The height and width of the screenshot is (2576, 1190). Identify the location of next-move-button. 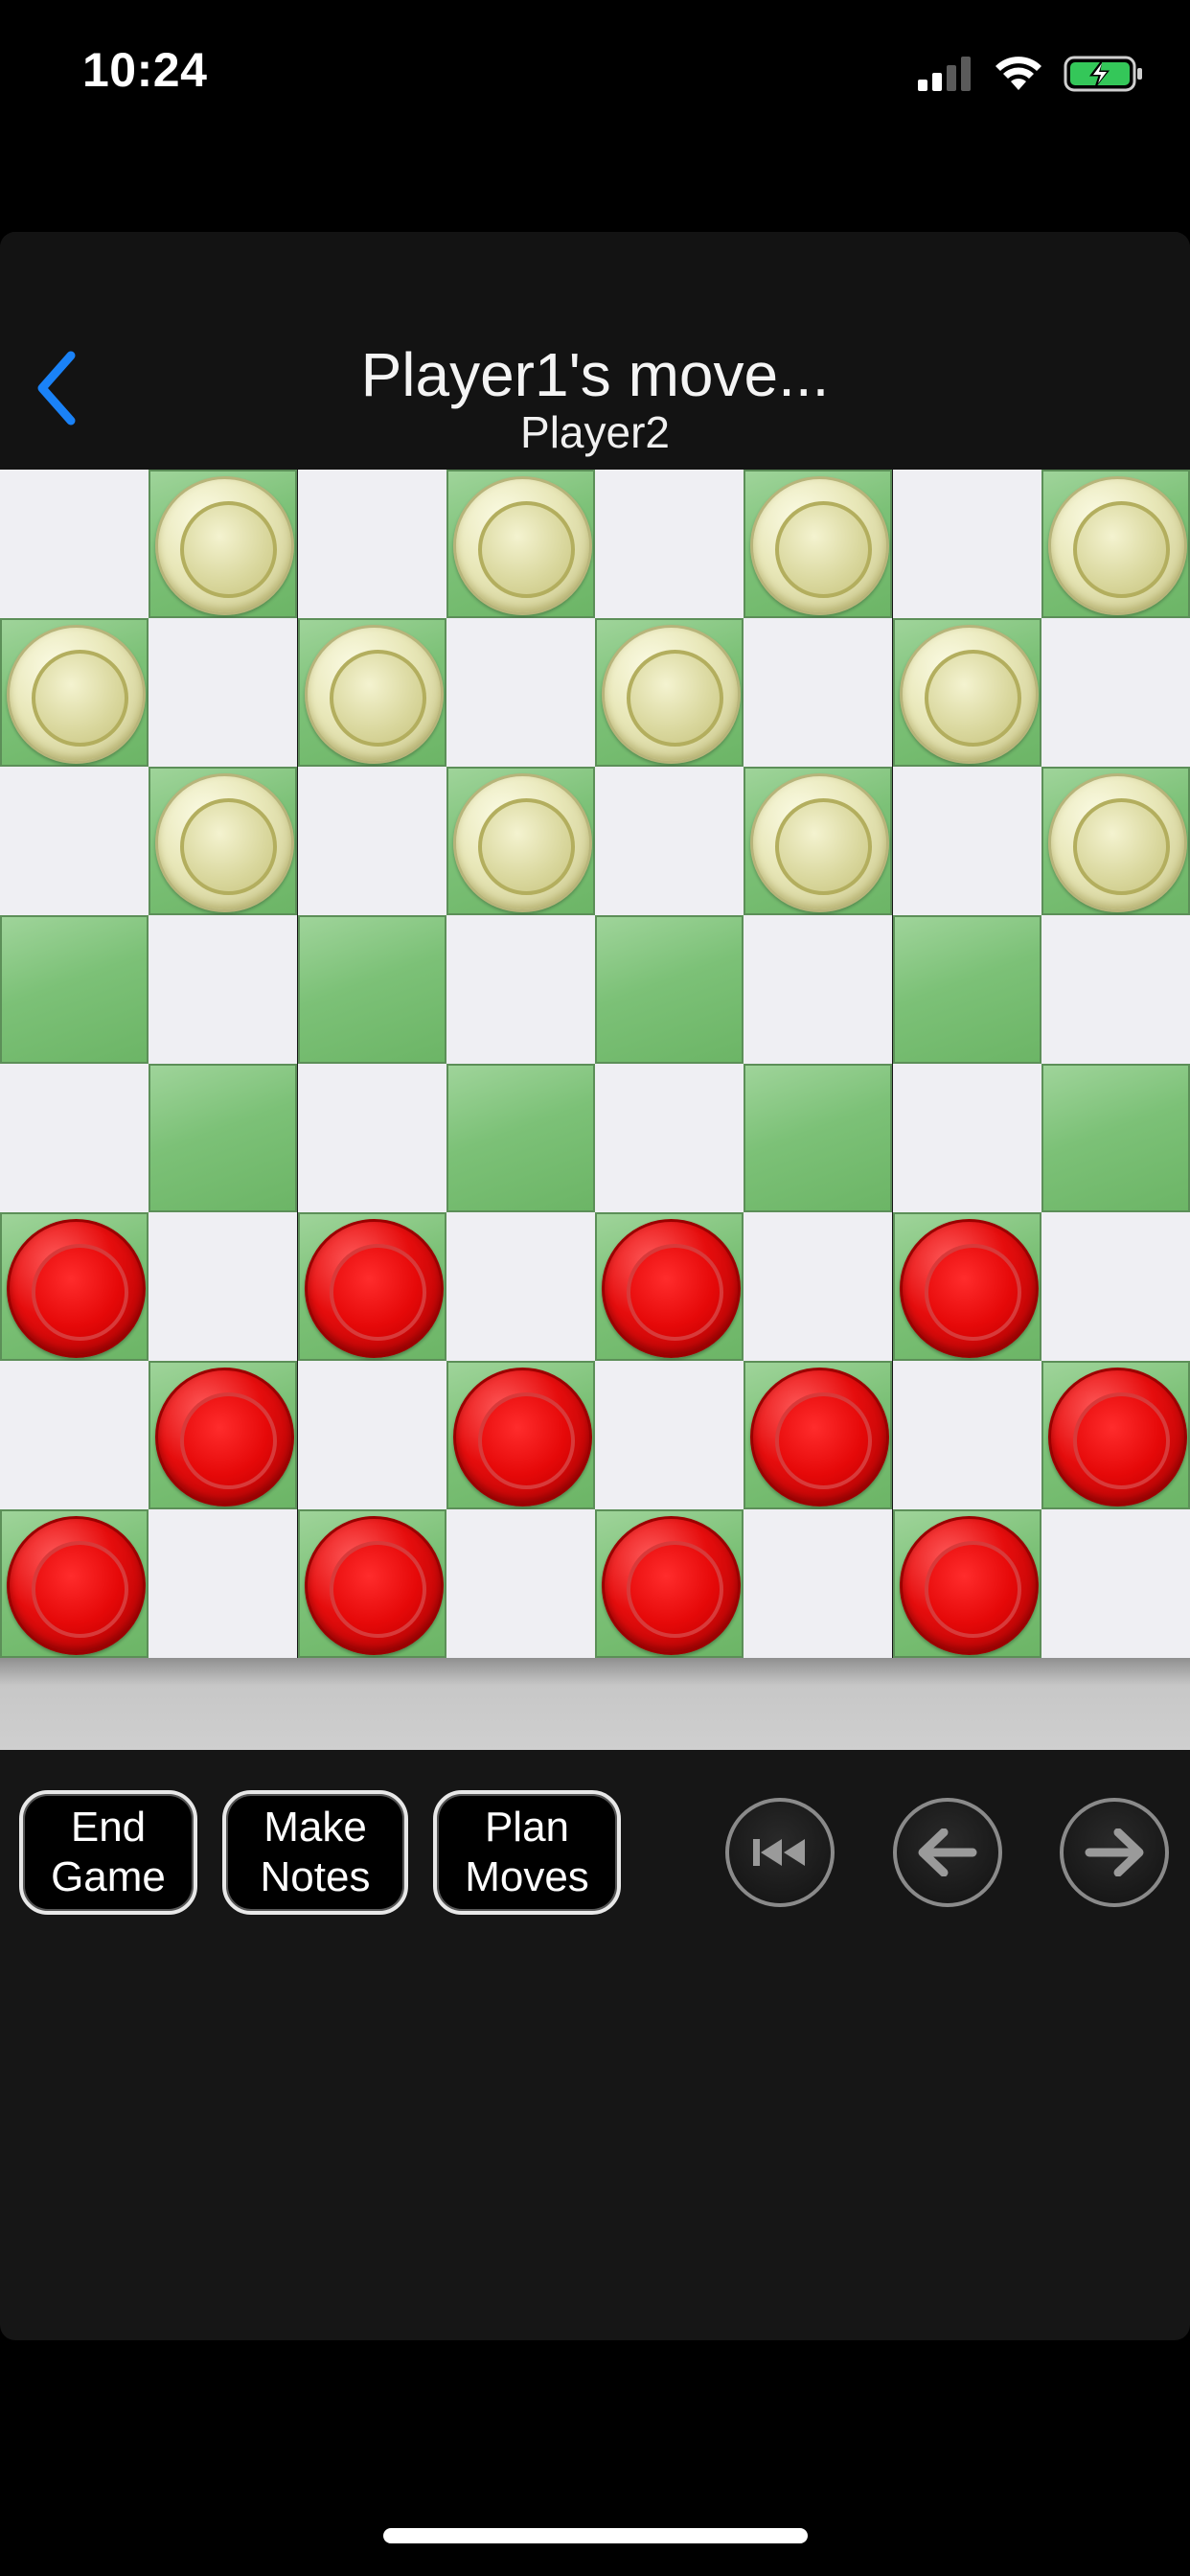
(1114, 1852).